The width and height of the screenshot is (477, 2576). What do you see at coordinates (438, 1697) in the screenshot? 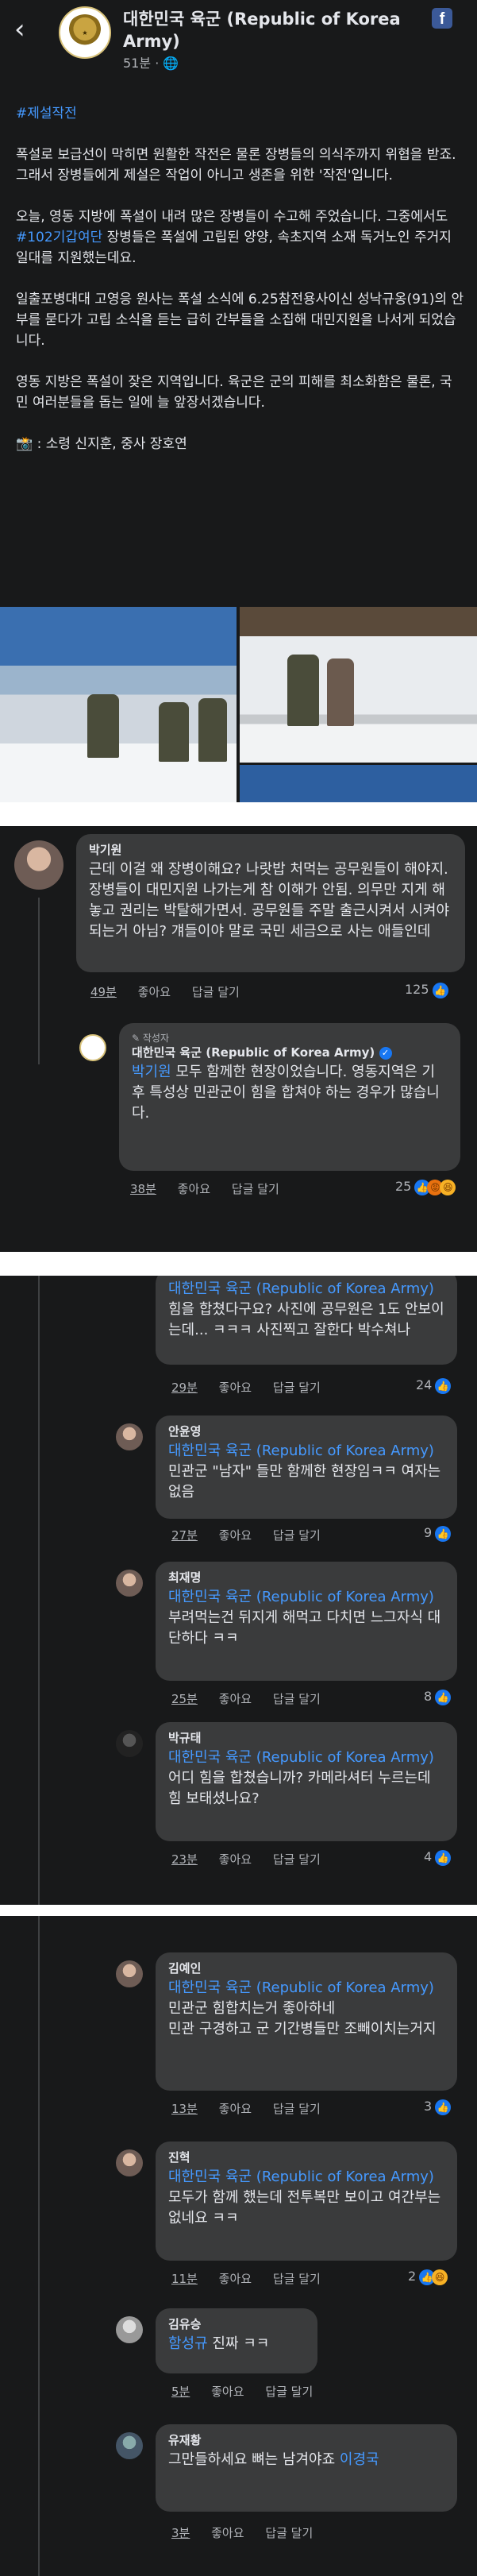
I see `reaction-count: 8 👍` at bounding box center [438, 1697].